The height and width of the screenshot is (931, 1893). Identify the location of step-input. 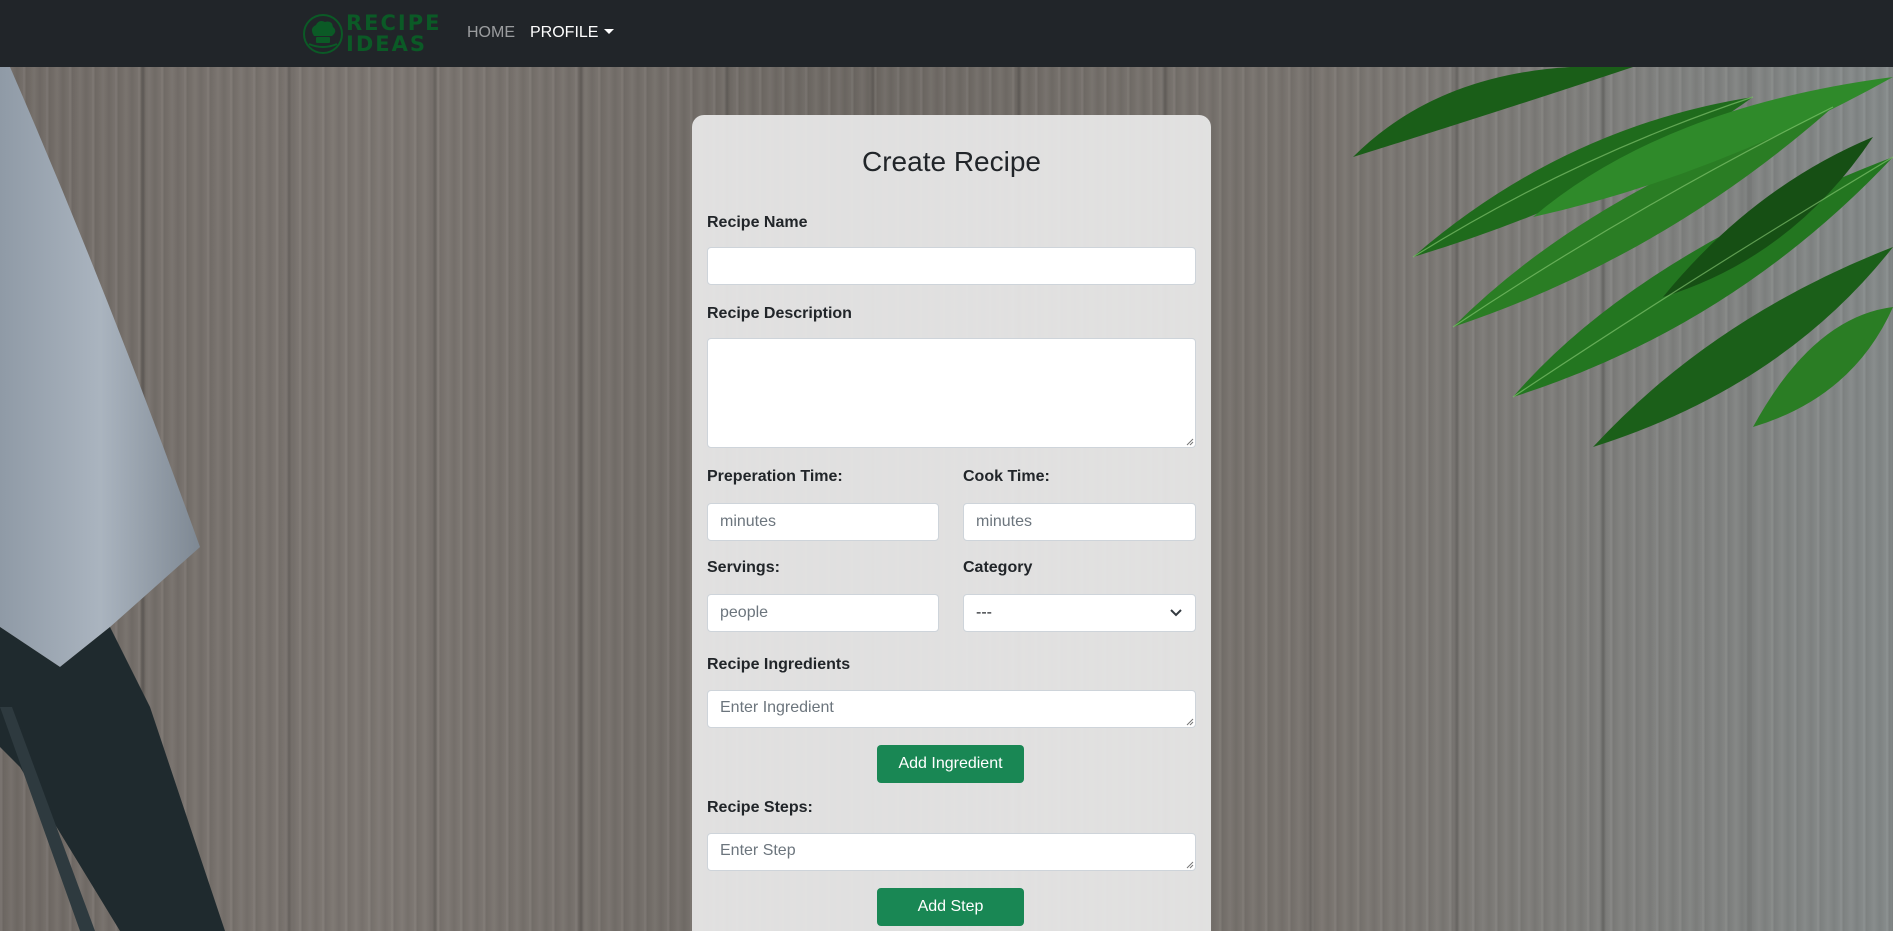
(951, 852).